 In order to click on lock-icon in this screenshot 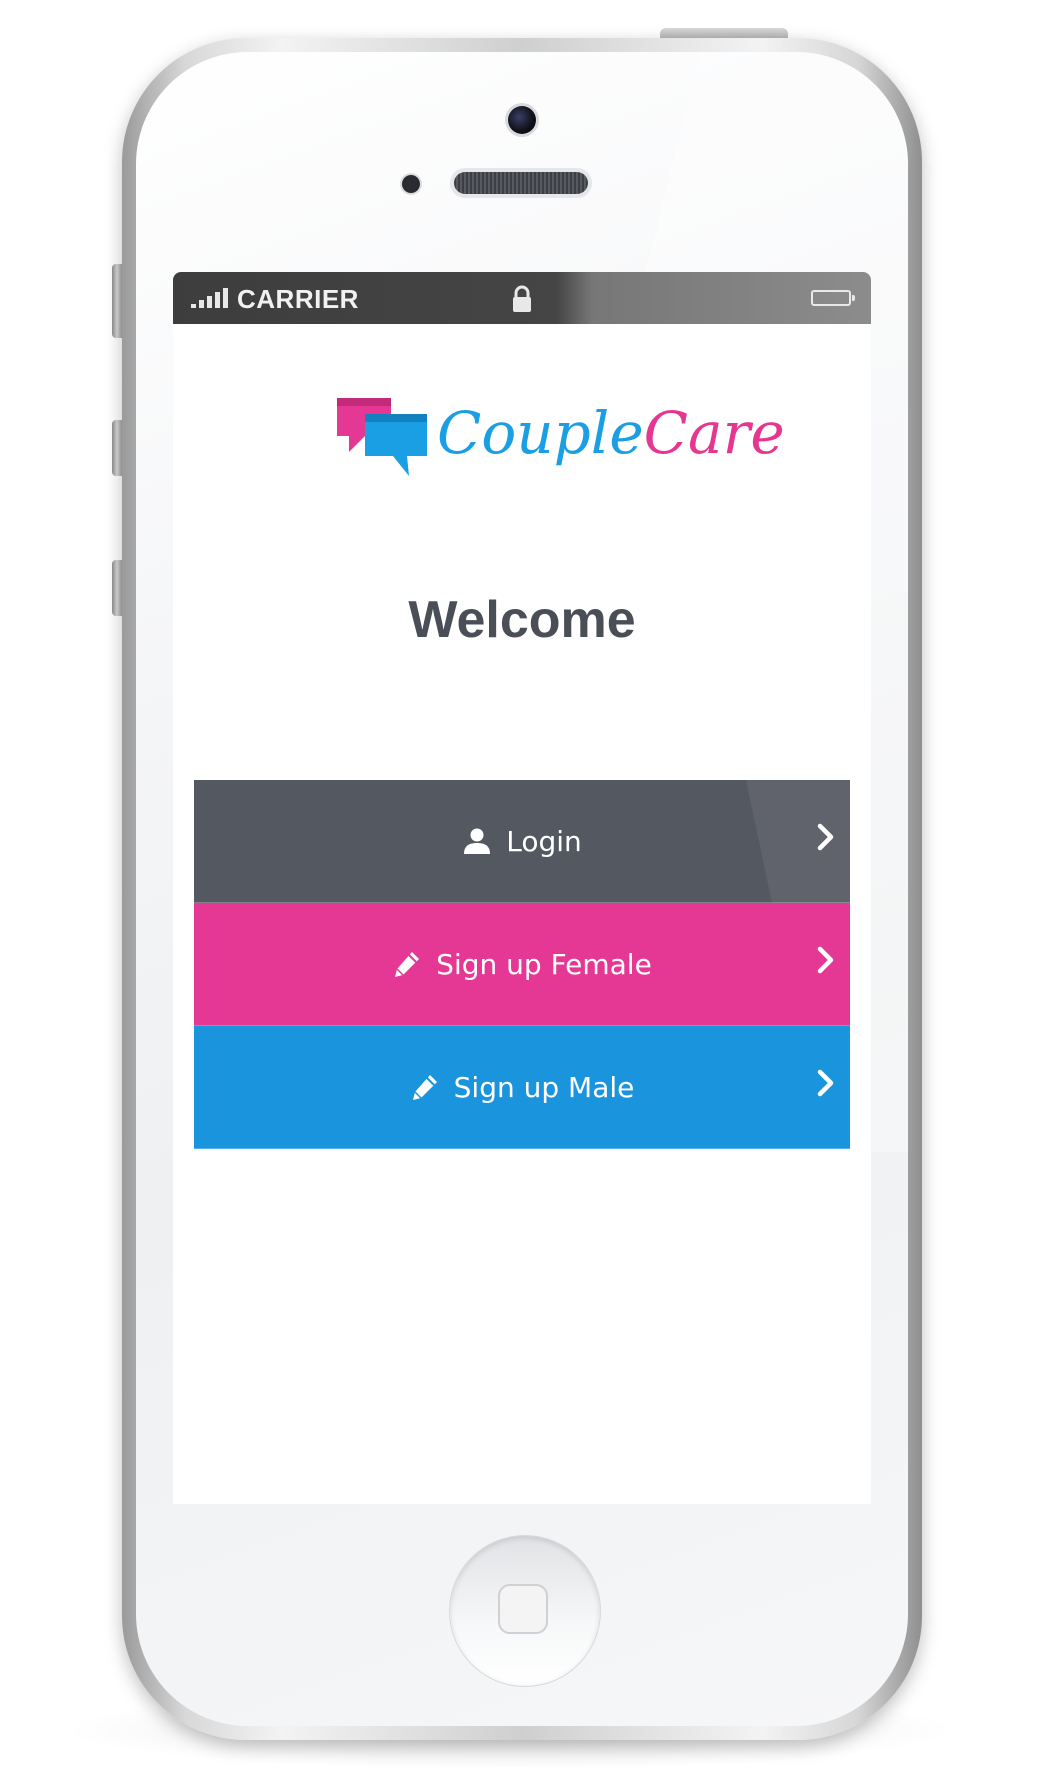, I will do `click(522, 298)`.